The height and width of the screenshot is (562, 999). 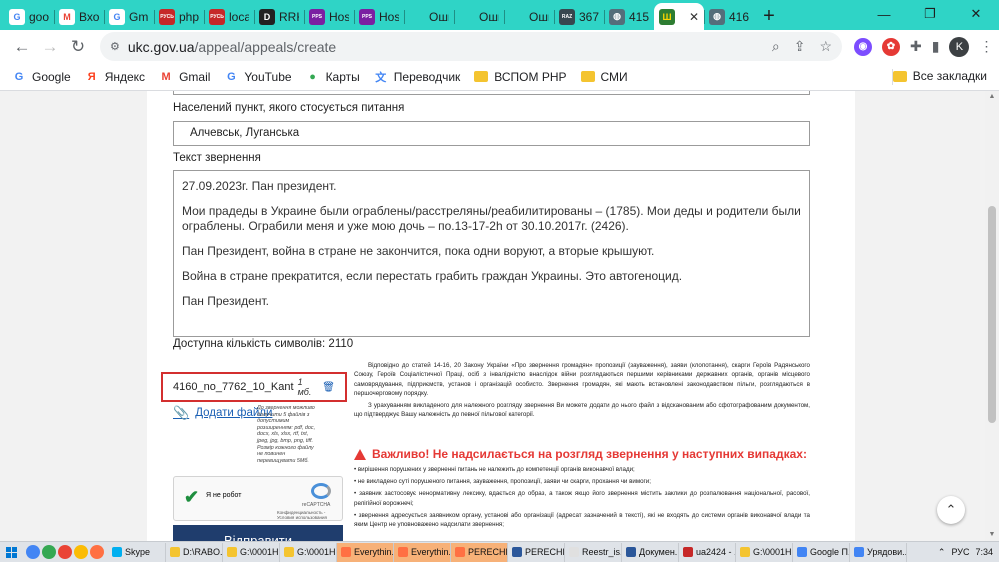 I want to click on new-tab-button: +, so click(x=769, y=16).